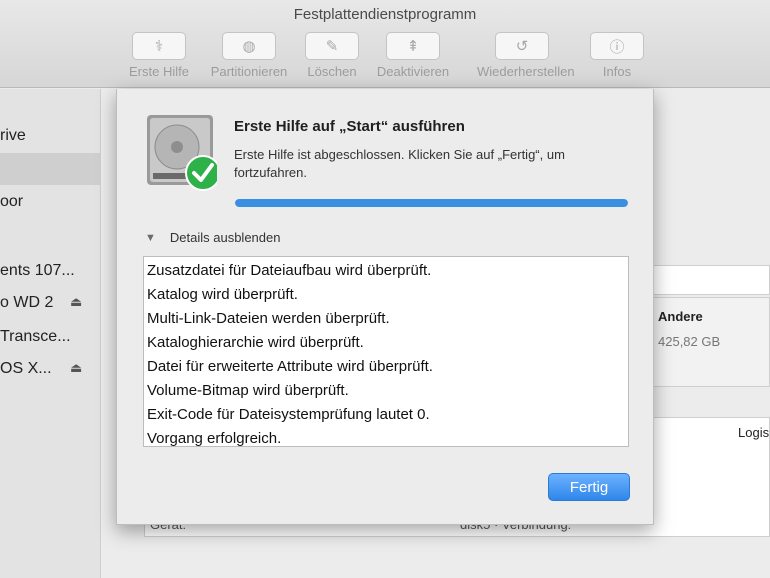  What do you see at coordinates (159, 46) in the screenshot?
I see `first-aid-icon: ⚕` at bounding box center [159, 46].